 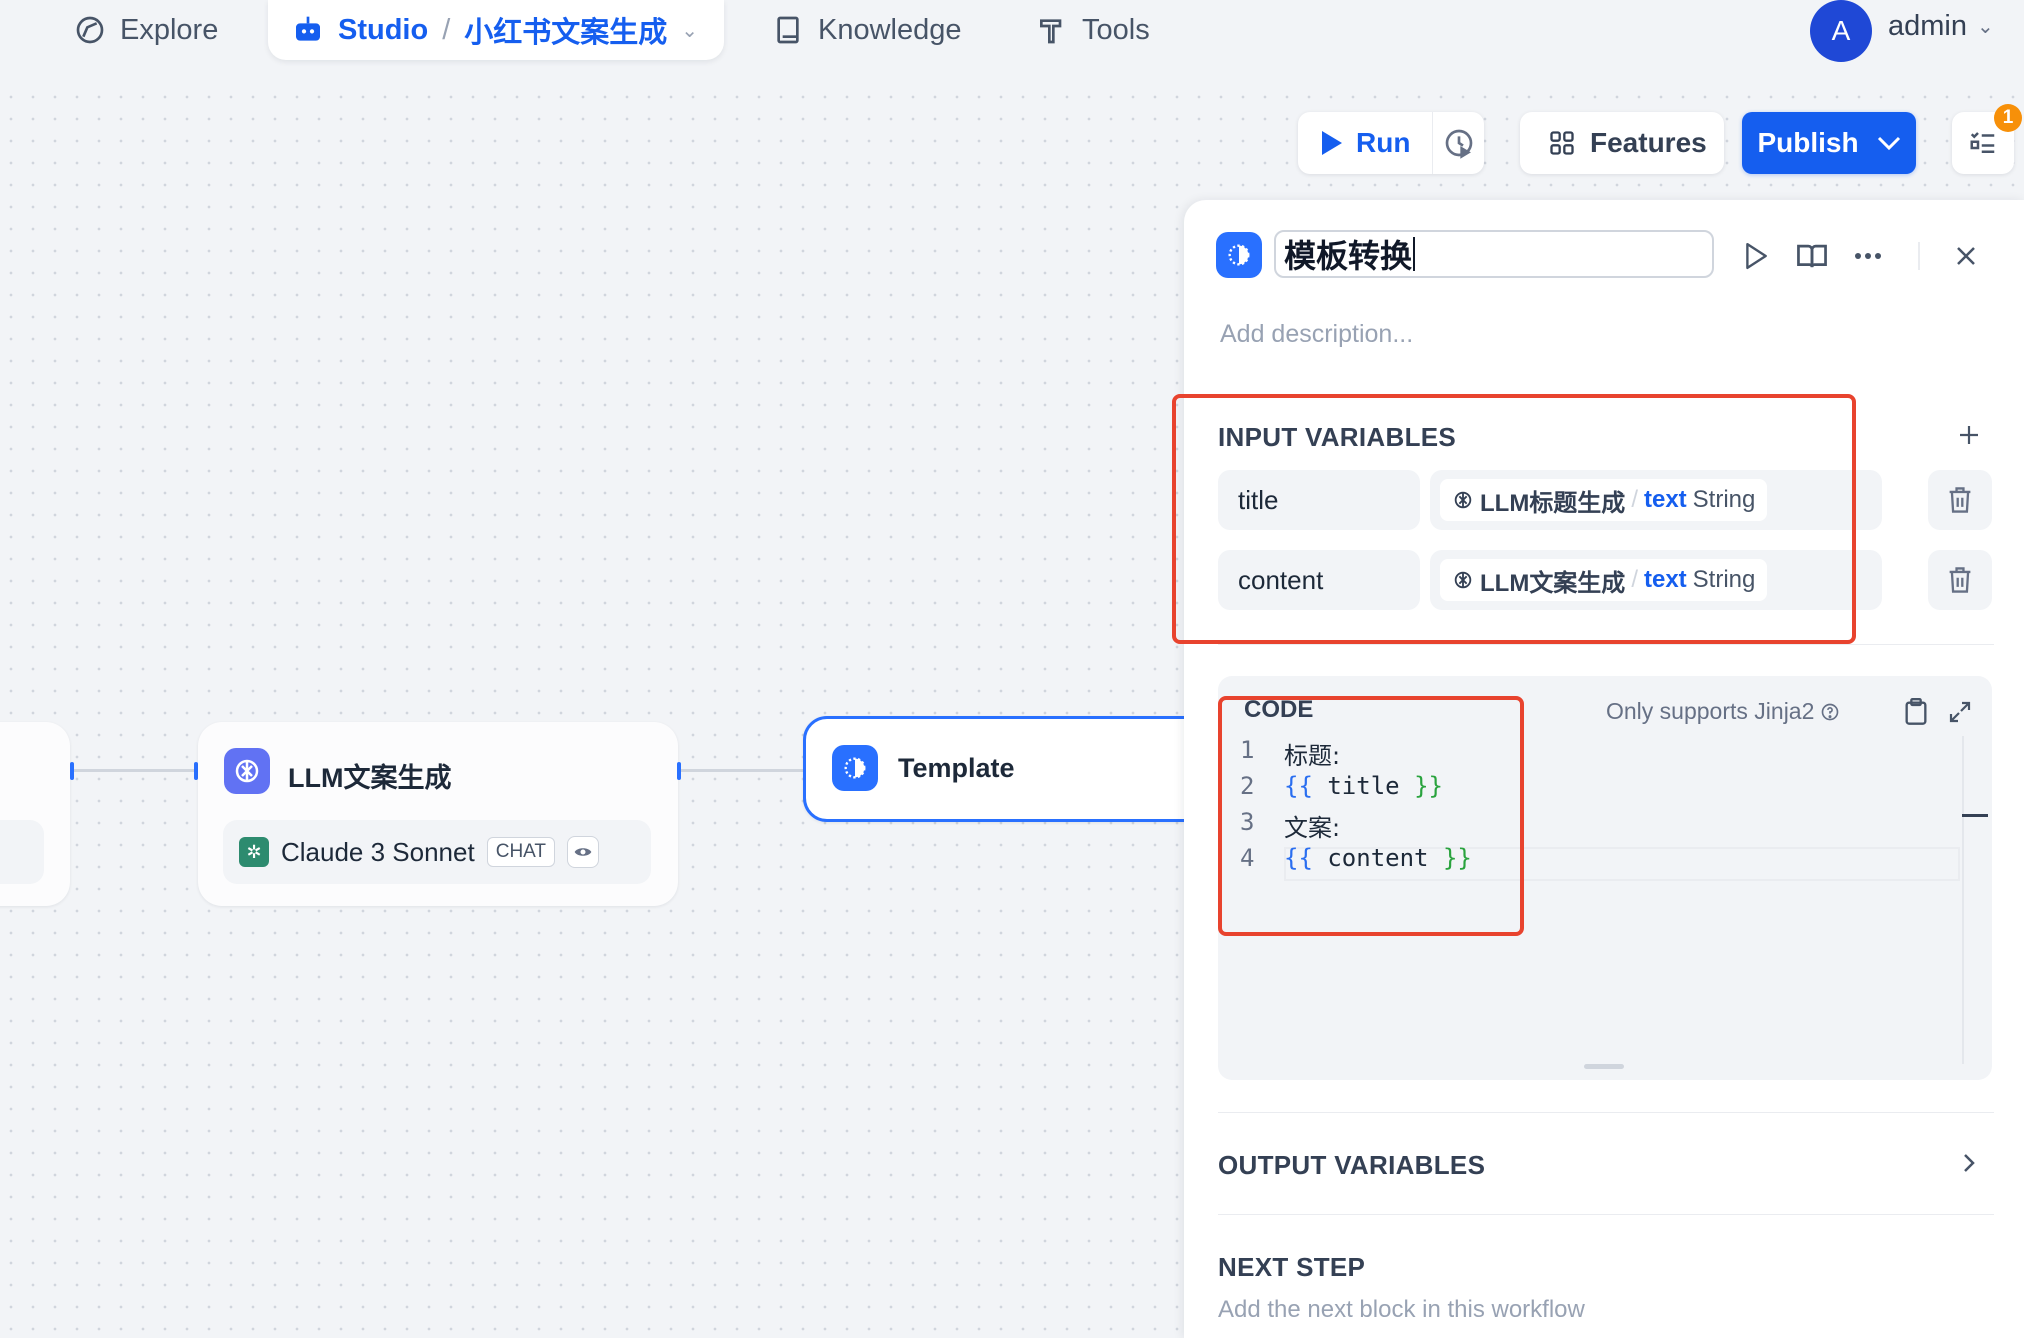 What do you see at coordinates (254, 852) in the screenshot?
I see `claude-icon: ✲` at bounding box center [254, 852].